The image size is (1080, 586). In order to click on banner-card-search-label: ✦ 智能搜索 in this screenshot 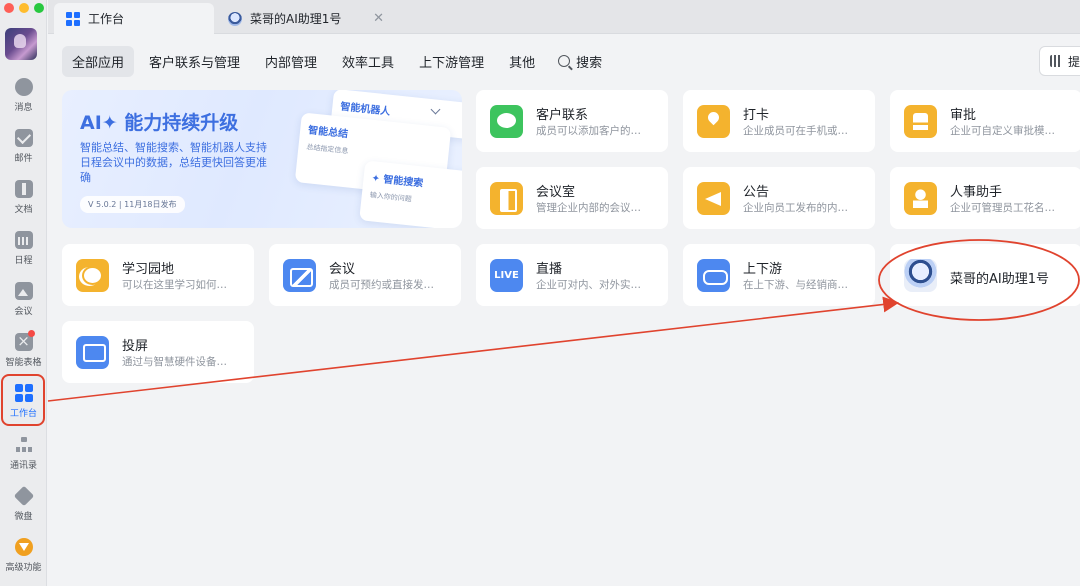, I will do `click(397, 181)`.